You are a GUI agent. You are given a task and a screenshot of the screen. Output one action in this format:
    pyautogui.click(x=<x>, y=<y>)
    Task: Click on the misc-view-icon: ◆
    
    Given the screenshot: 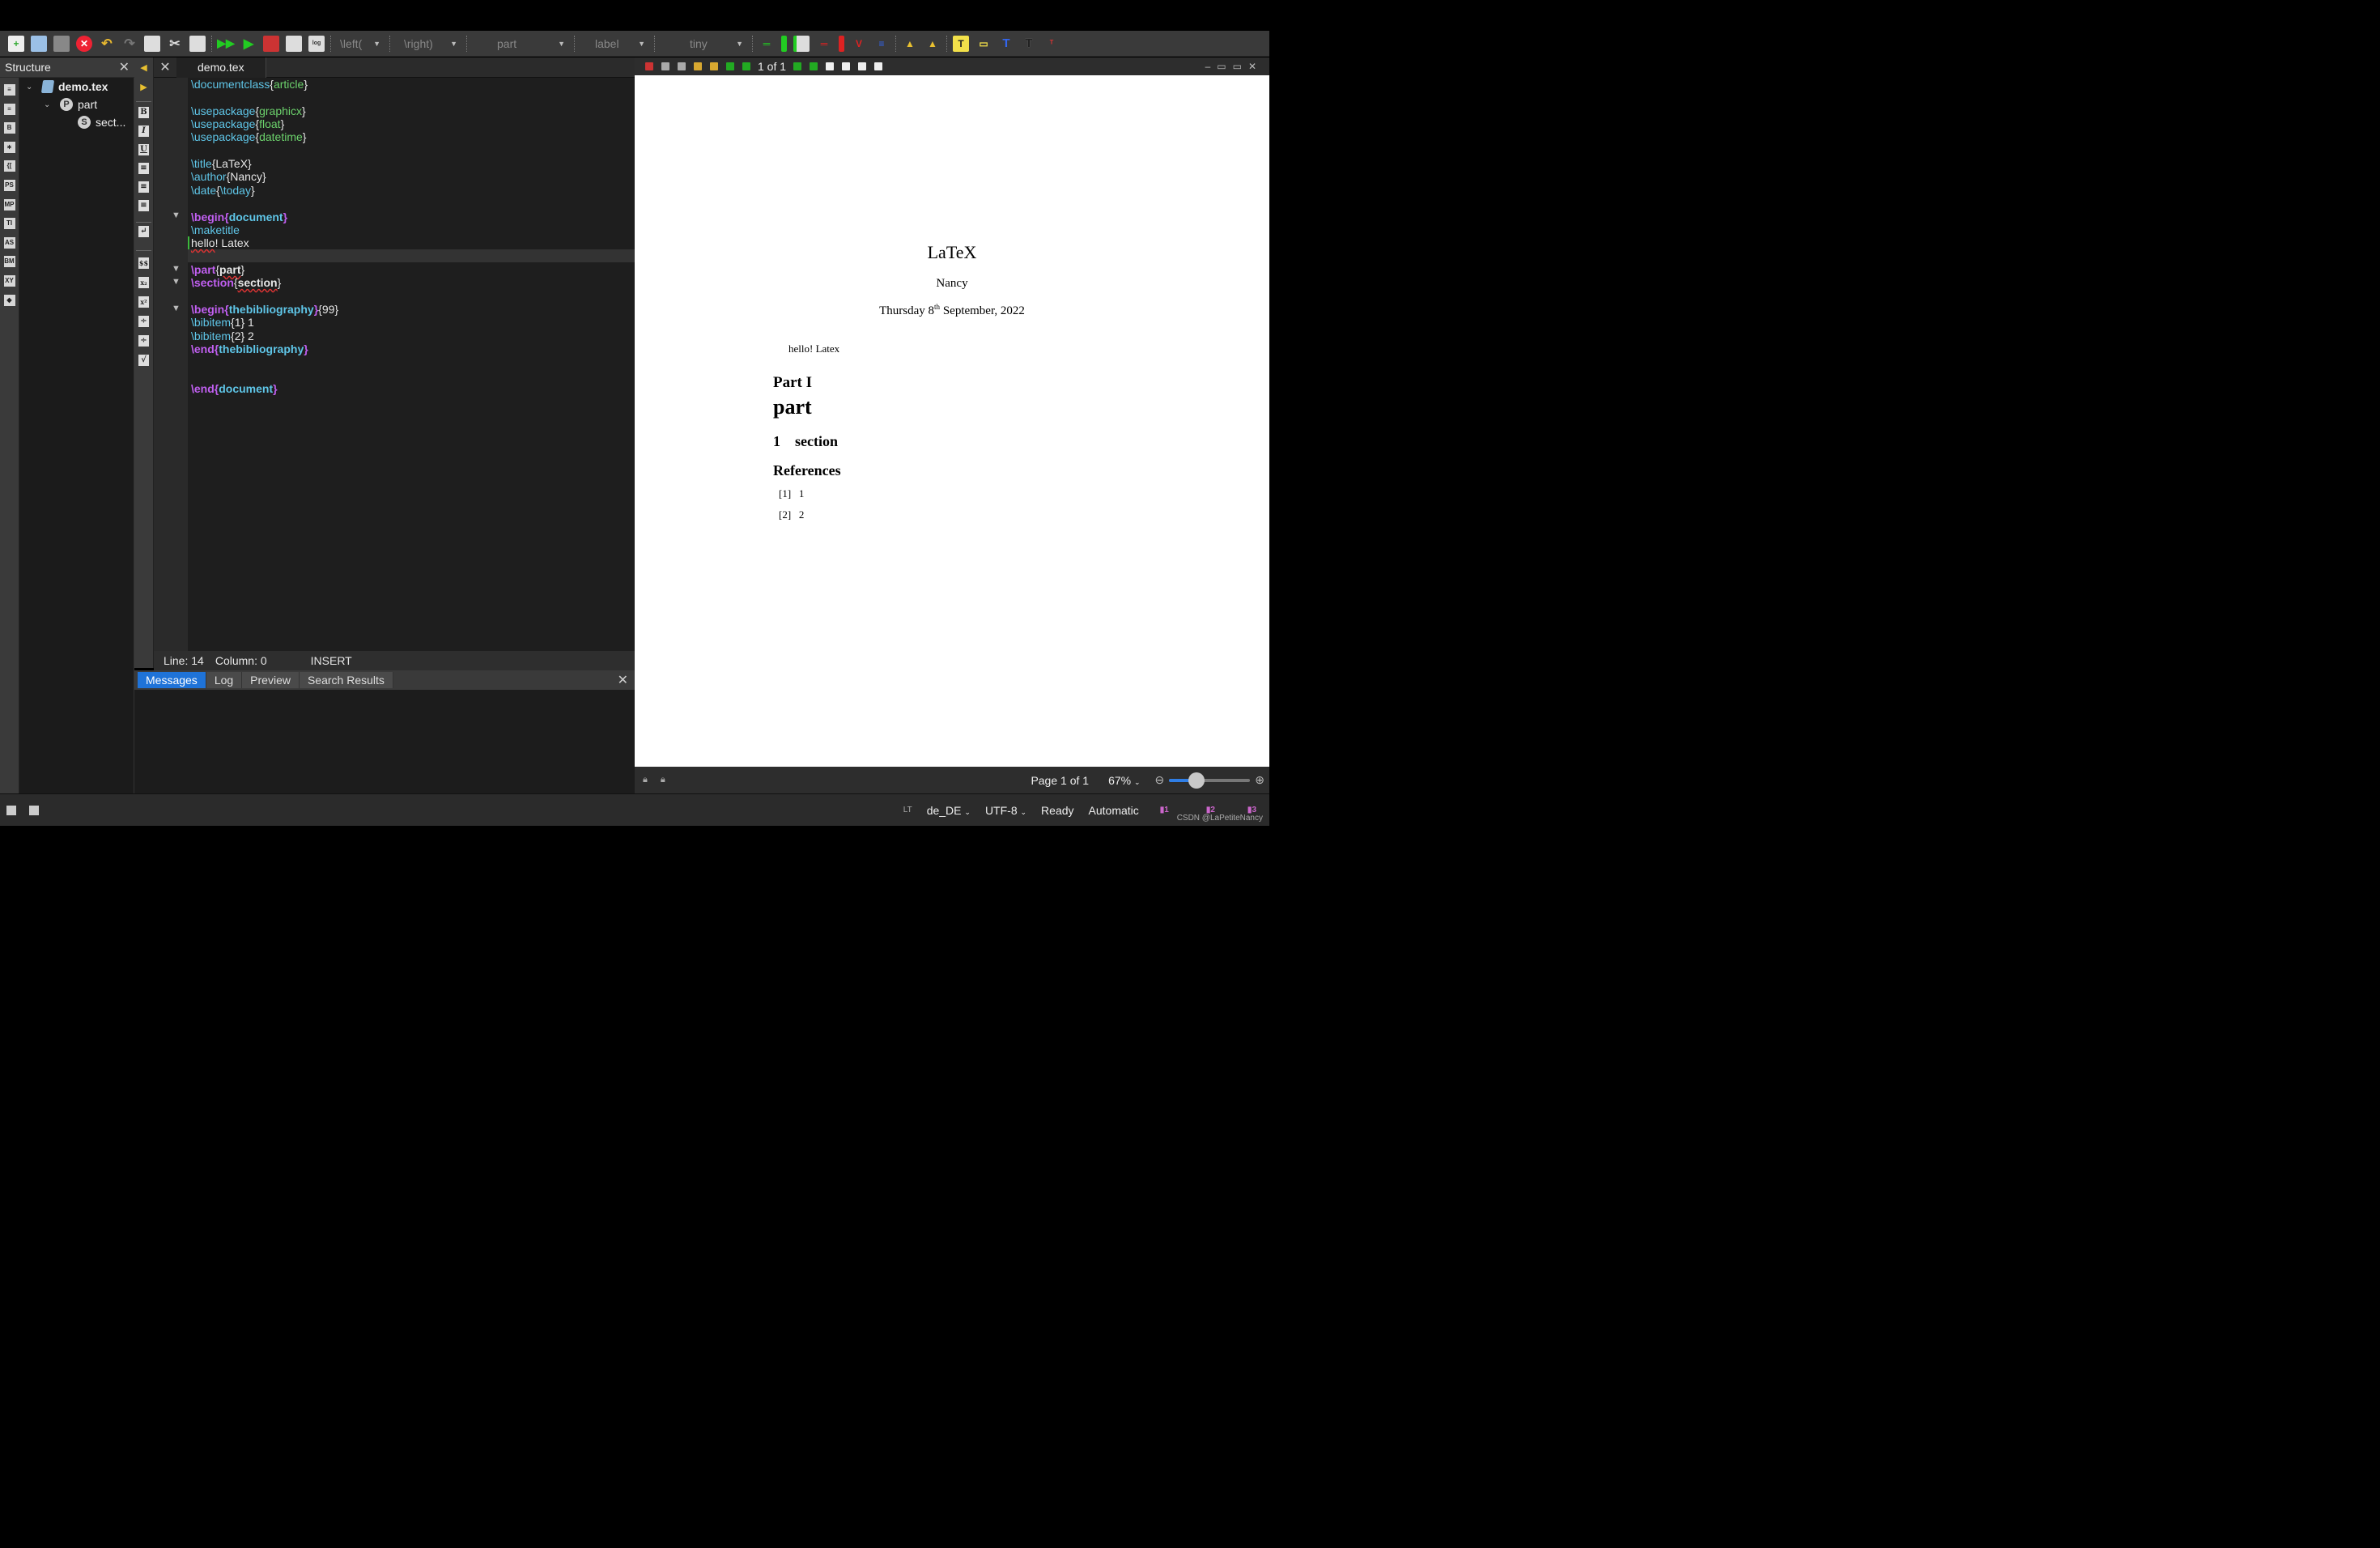 What is the action you would take?
    pyautogui.click(x=9, y=300)
    